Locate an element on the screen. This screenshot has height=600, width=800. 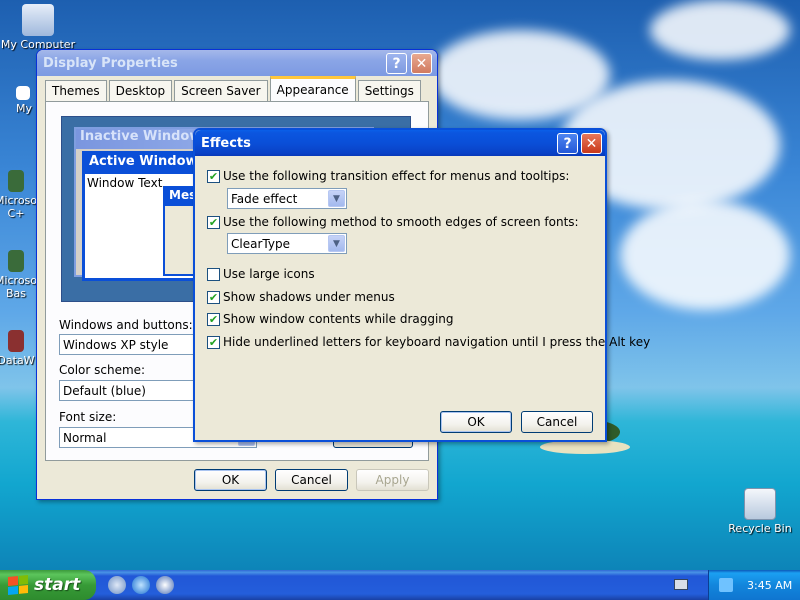
windows-logo-icon is located at coordinates (18, 585).